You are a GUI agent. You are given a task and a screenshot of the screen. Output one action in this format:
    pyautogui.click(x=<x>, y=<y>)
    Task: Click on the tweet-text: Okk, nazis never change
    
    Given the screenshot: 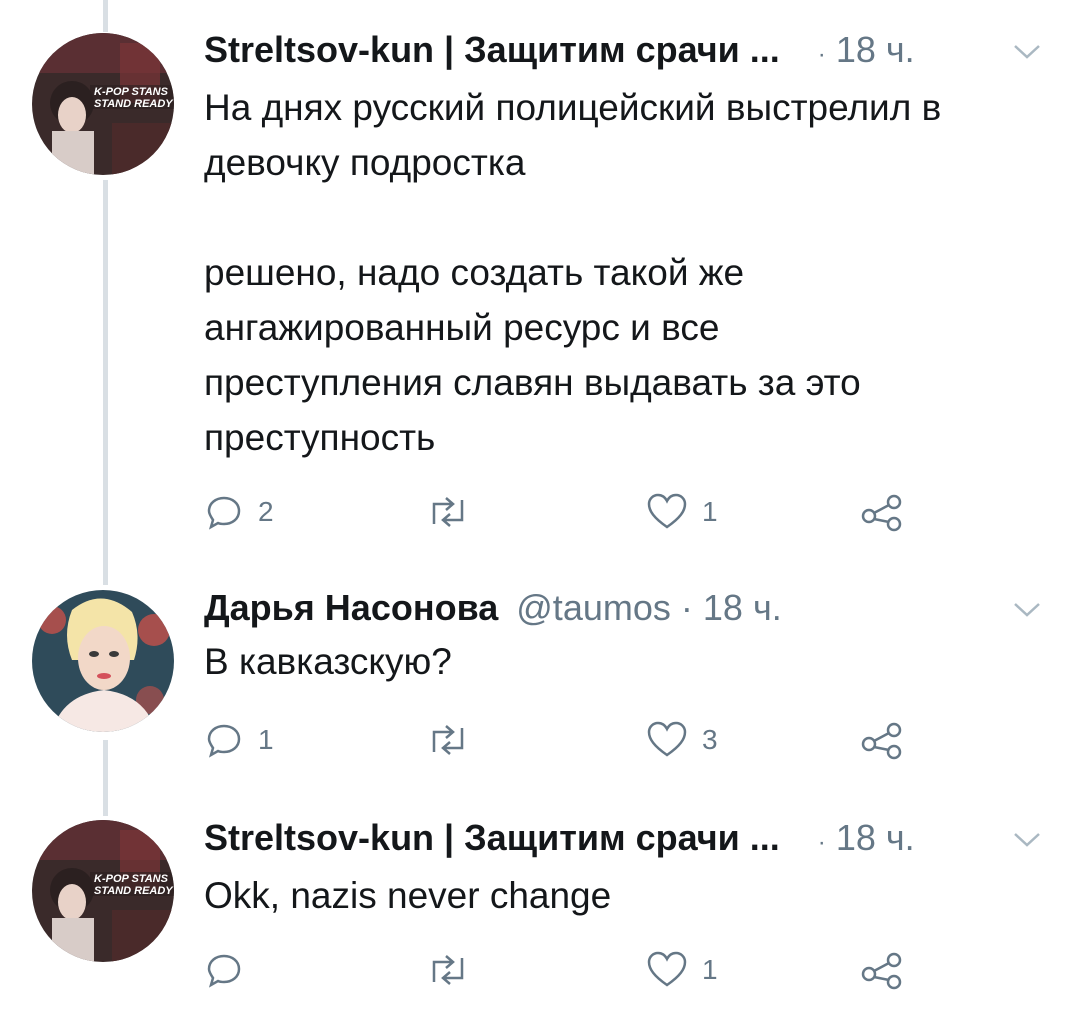 What is the action you would take?
    pyautogui.click(x=624, y=895)
    